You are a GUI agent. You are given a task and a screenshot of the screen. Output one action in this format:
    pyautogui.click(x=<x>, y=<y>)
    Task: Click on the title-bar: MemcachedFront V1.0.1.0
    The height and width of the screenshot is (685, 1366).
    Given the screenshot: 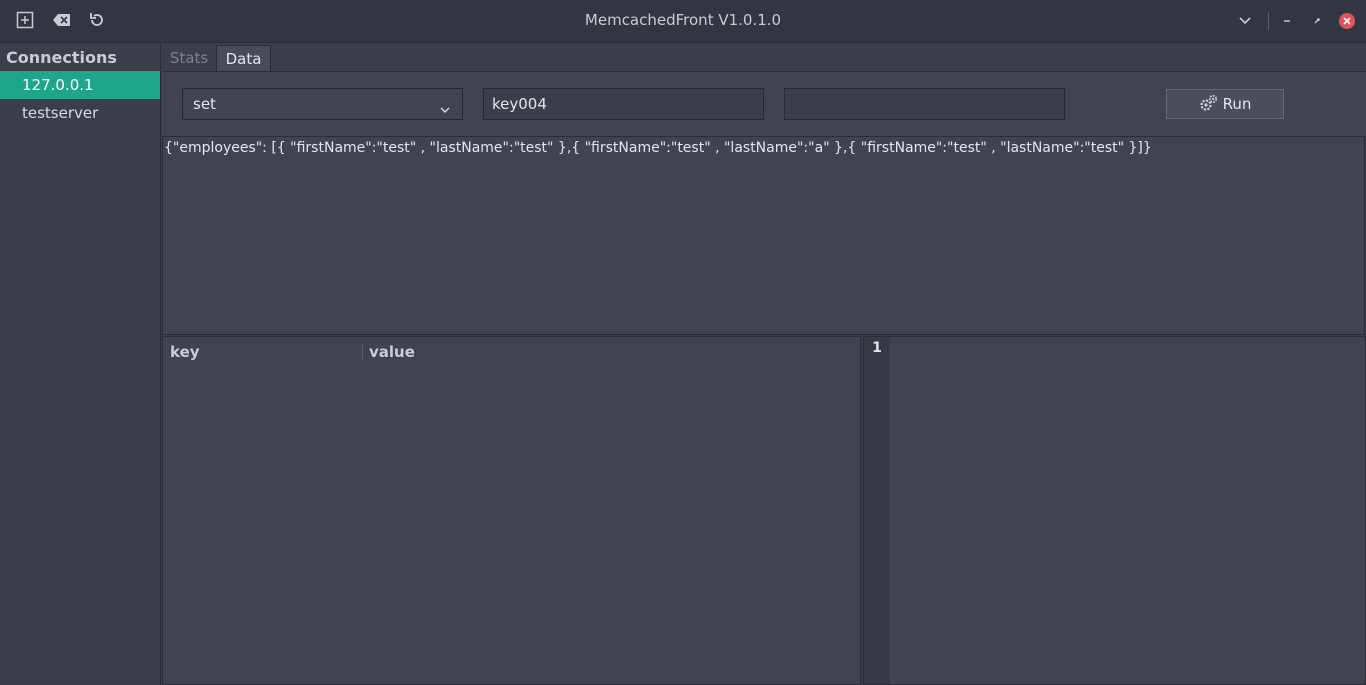 What is the action you would take?
    pyautogui.click(x=683, y=21)
    